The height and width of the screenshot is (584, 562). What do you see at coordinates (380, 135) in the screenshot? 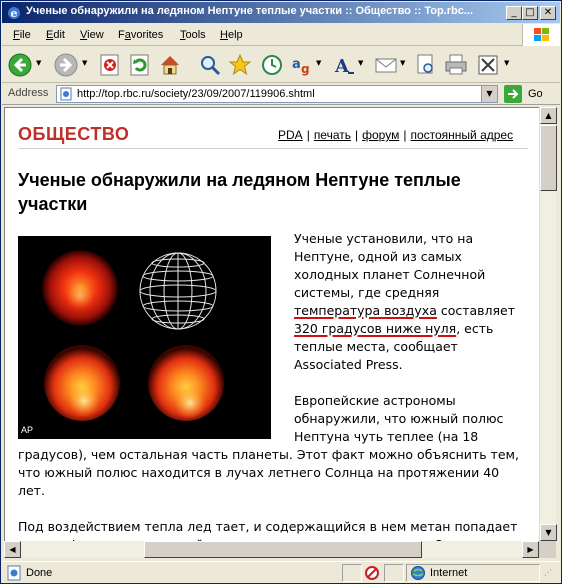
I see `link-forum: форум` at bounding box center [380, 135].